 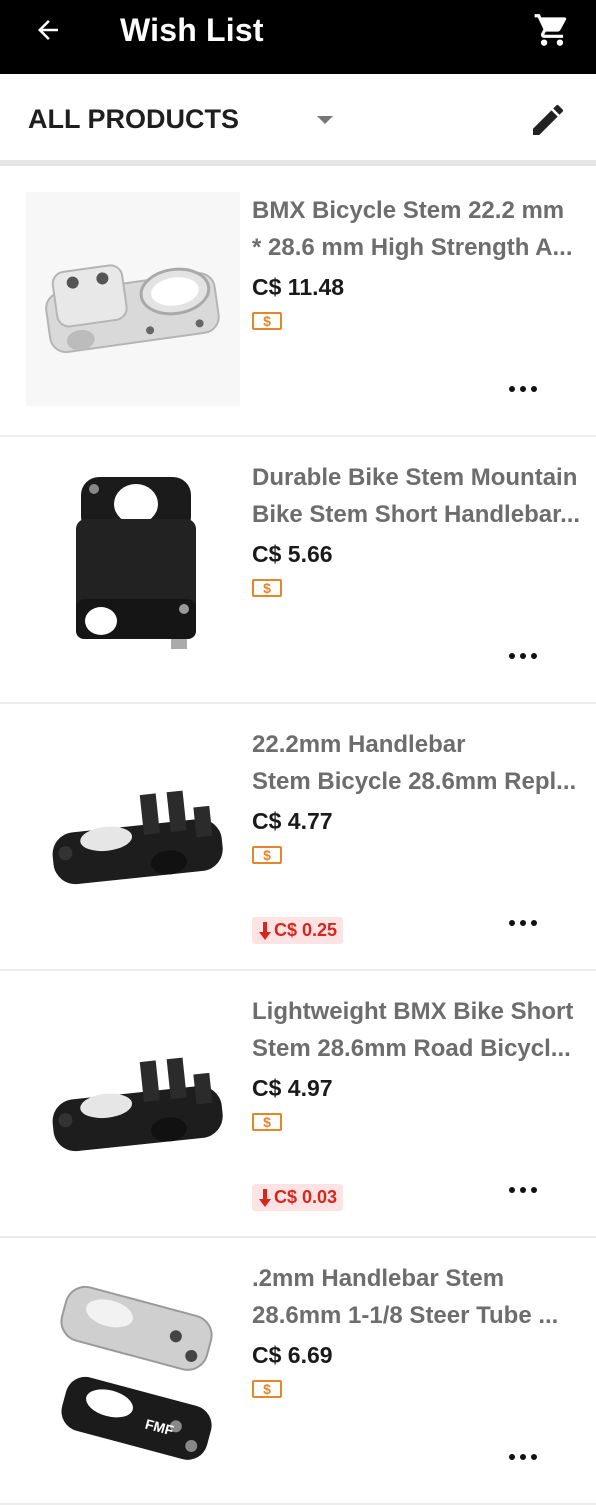 I want to click on shopping-cart-icon, so click(x=550, y=30).